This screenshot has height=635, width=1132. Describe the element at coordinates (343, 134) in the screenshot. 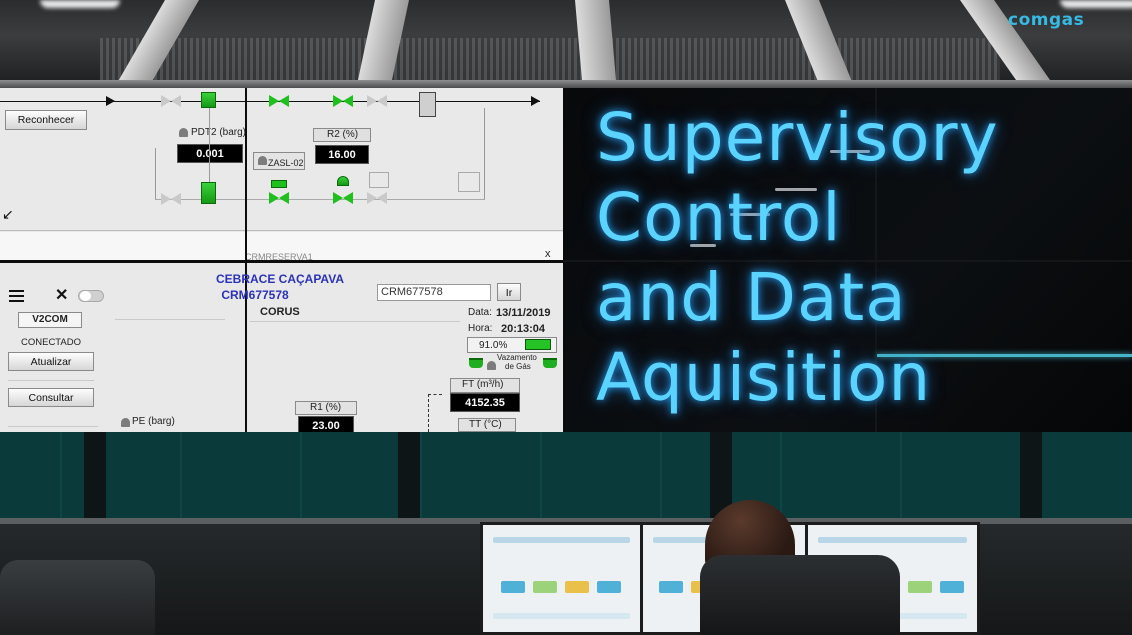

I see `r2-label: R2 (%)` at that location.